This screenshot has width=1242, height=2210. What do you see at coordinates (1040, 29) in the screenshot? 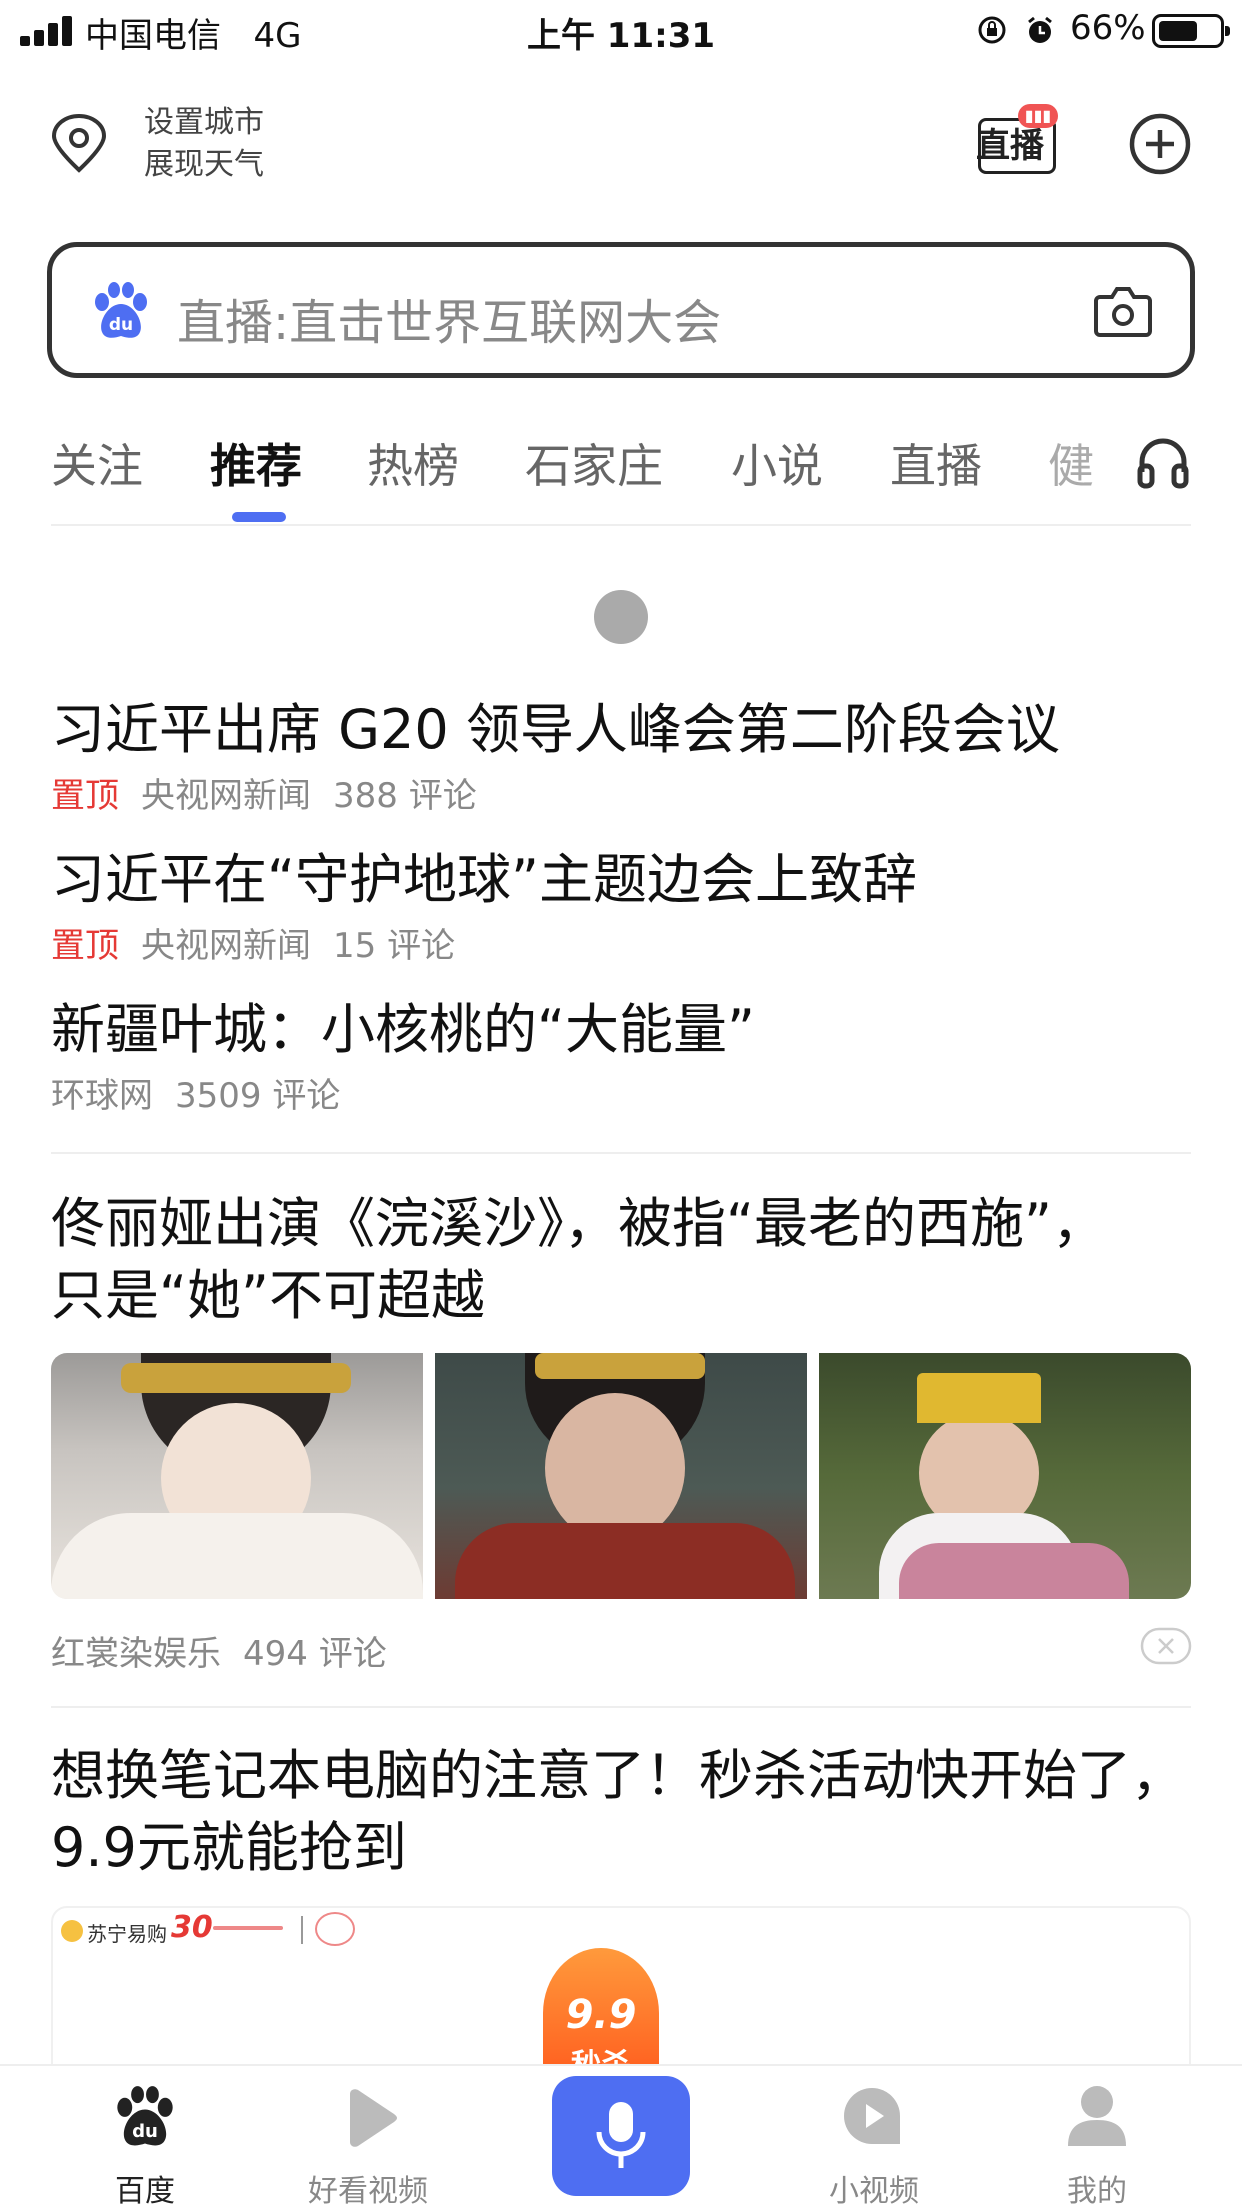
I see `alarm-icon` at bounding box center [1040, 29].